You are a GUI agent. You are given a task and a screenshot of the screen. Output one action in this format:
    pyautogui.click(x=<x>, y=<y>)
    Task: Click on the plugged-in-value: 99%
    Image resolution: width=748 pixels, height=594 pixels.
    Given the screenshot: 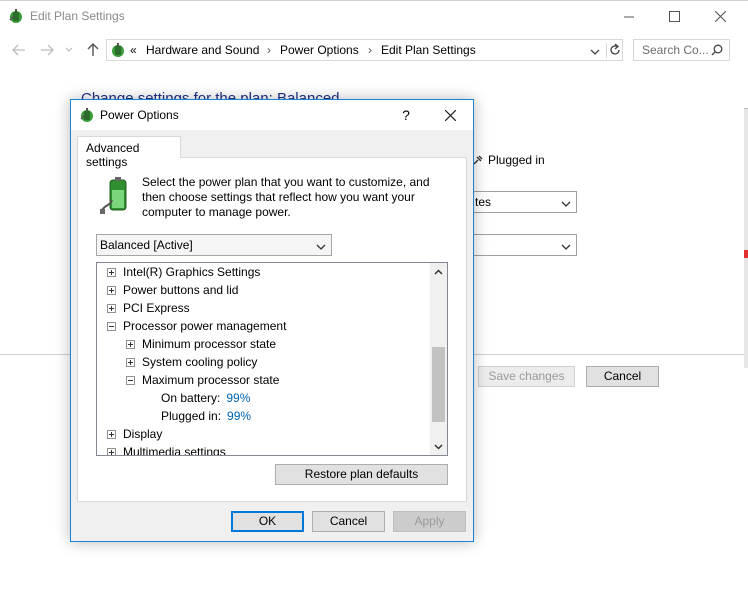 What is the action you would take?
    pyautogui.click(x=239, y=416)
    